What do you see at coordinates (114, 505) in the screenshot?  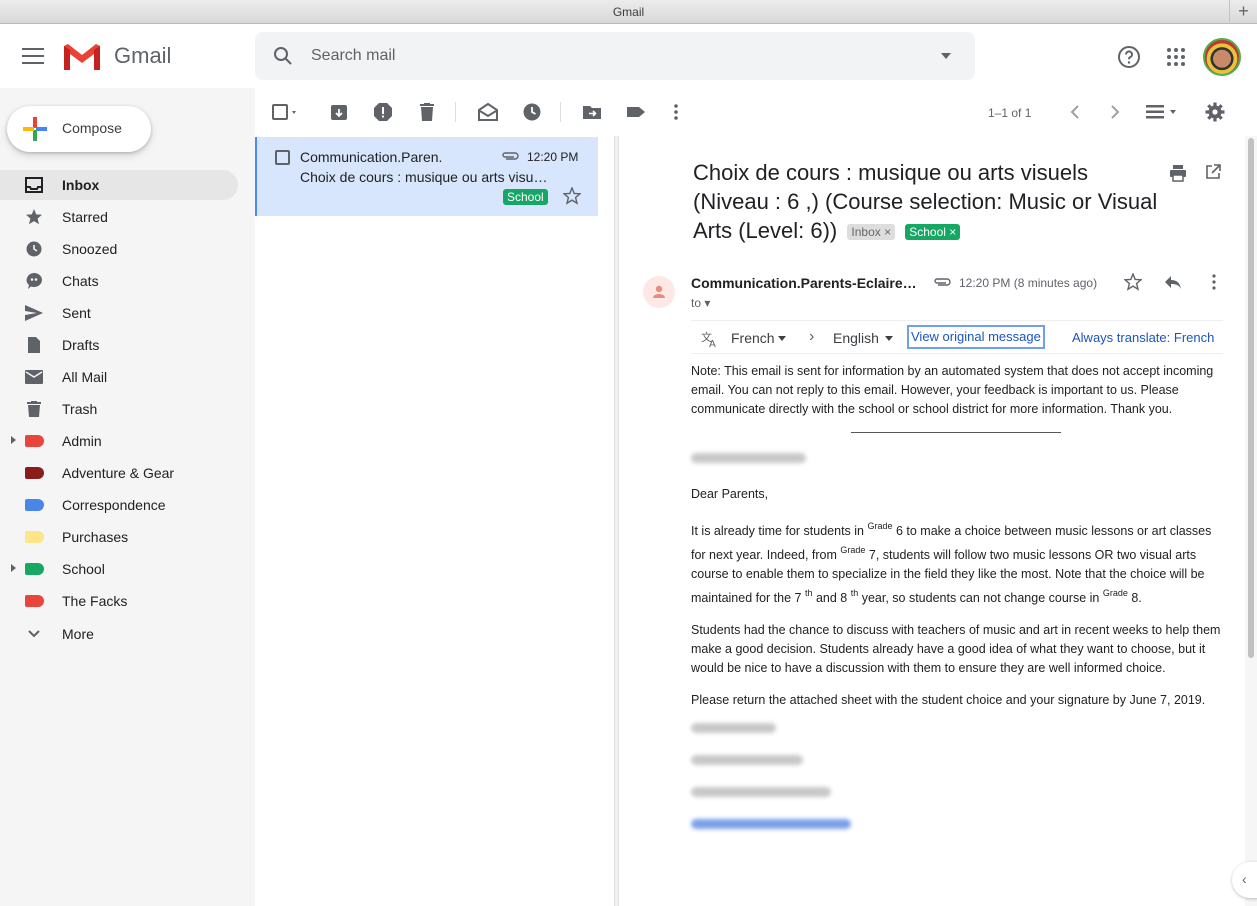 I see `sidebar-item-label: Correspondence` at bounding box center [114, 505].